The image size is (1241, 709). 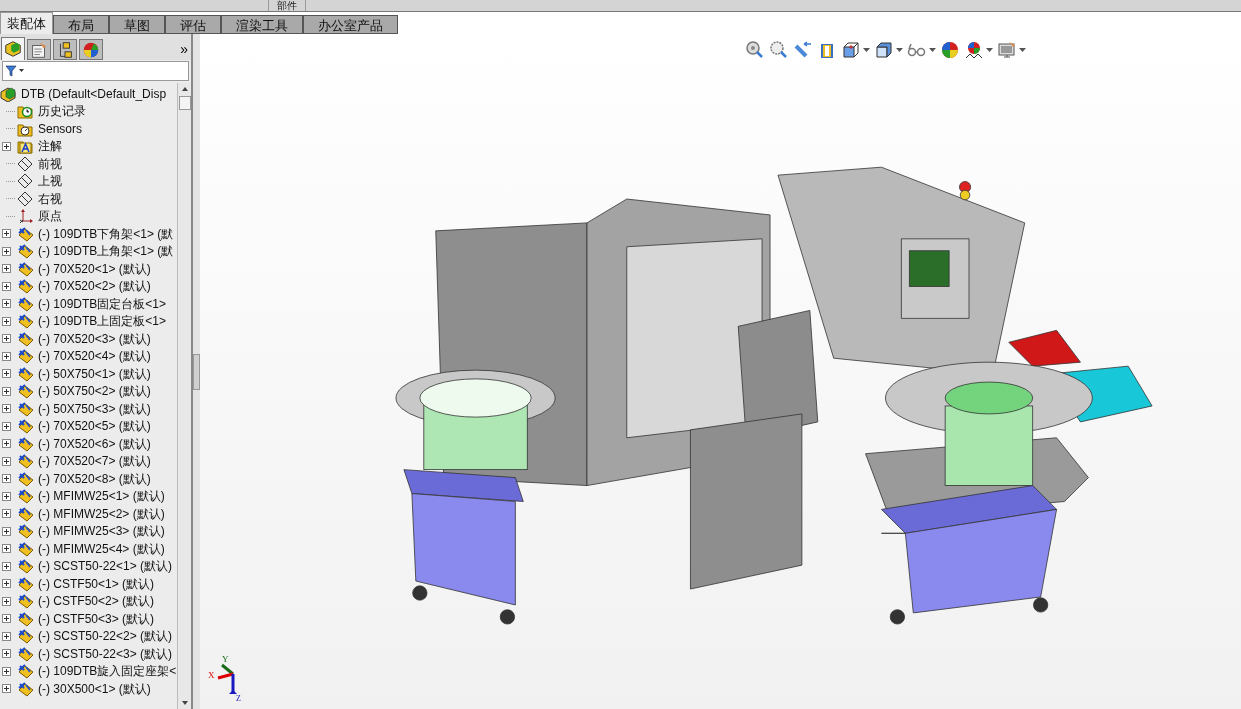 What do you see at coordinates (101, 496) in the screenshot?
I see `tree-item: (-) MFIMW25<1> (默认)` at bounding box center [101, 496].